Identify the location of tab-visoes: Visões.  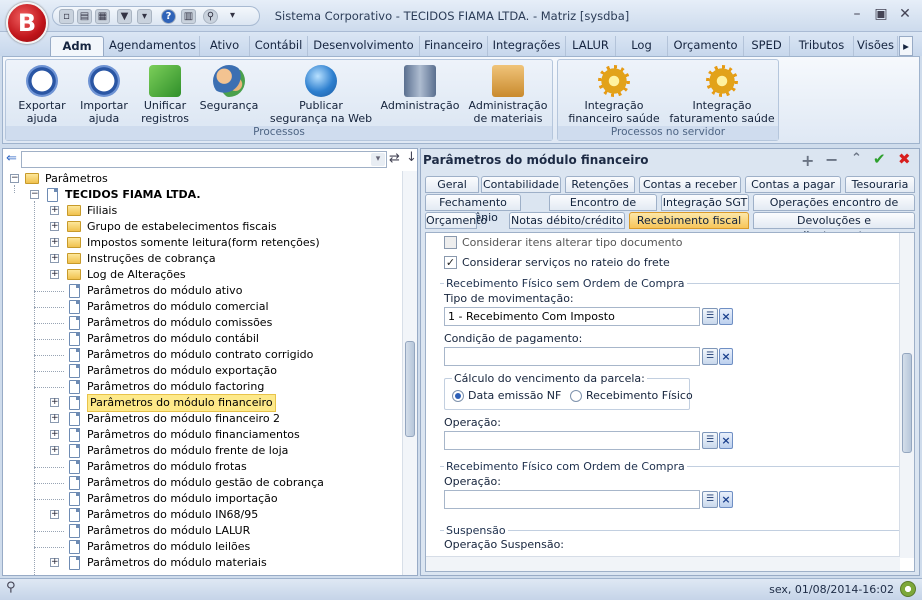
(876, 46).